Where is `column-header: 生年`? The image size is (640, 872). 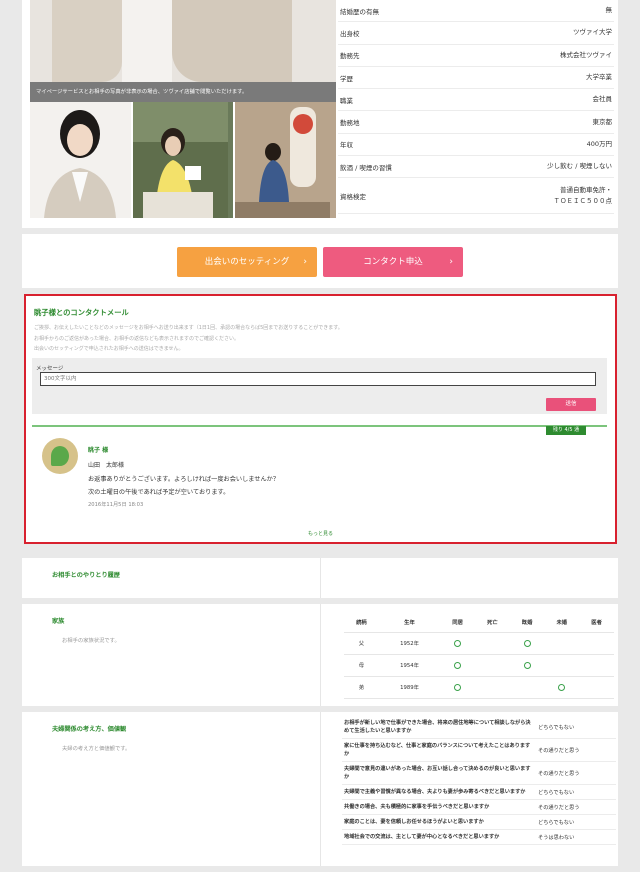
column-header: 生年 is located at coordinates (409, 622).